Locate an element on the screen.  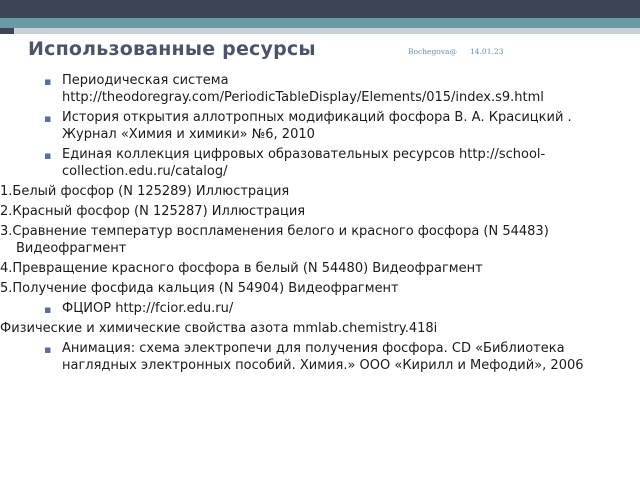
slide-date: 14.01.23 is located at coordinates (487, 51).